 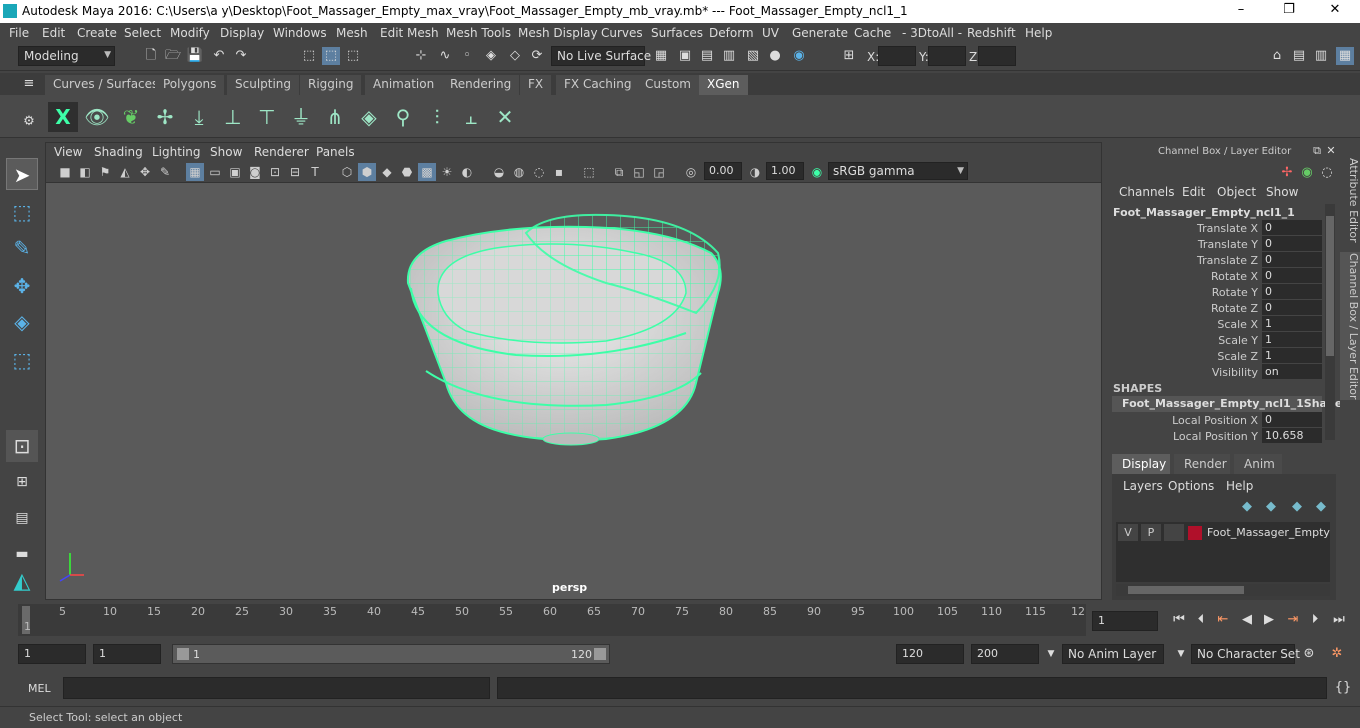 I want to click on grease-pencil-icon: ✎, so click(x=165, y=172).